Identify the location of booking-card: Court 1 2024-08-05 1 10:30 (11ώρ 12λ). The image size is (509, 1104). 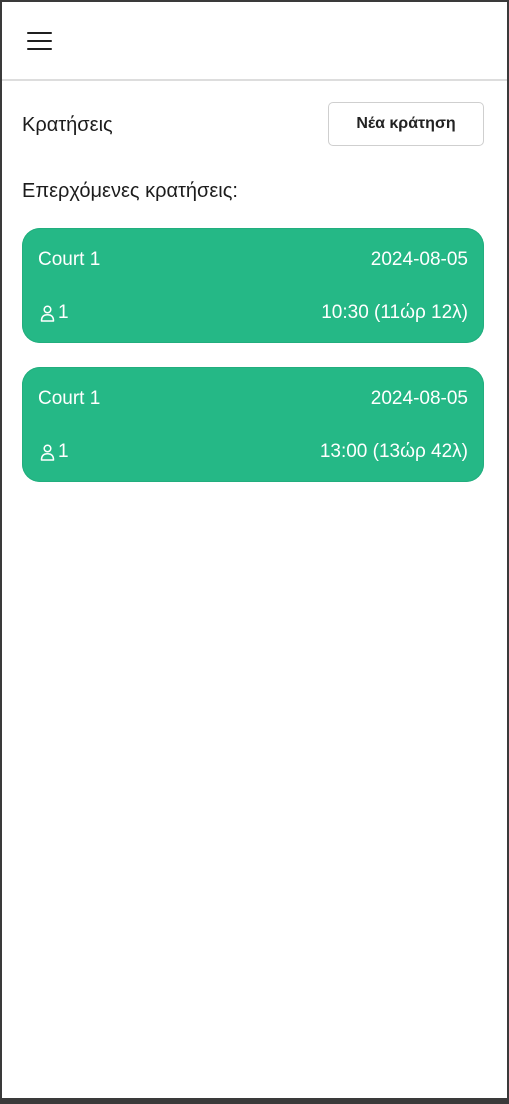
(253, 285).